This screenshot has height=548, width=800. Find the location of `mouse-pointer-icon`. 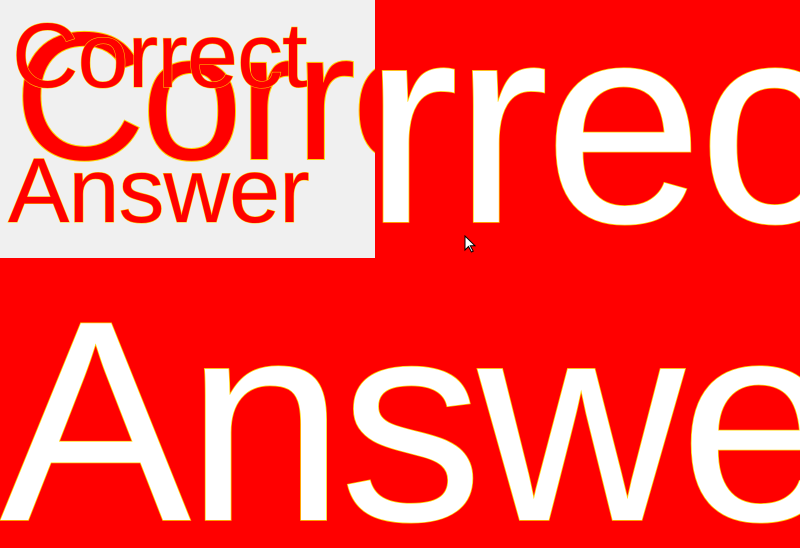

mouse-pointer-icon is located at coordinates (470, 244).